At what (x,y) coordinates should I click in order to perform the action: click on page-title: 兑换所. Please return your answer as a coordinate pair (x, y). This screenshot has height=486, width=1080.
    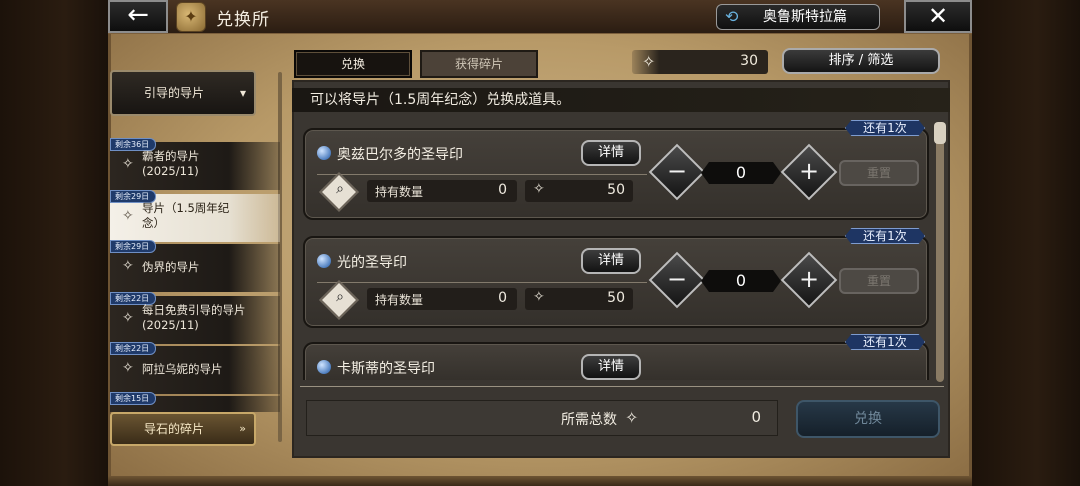
    Looking at the image, I should click on (243, 20).